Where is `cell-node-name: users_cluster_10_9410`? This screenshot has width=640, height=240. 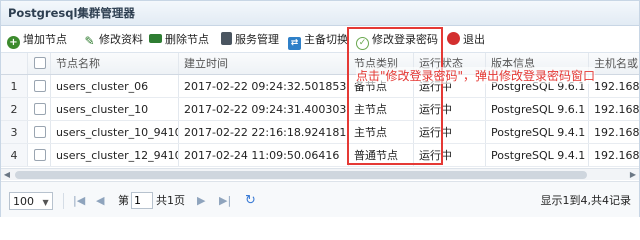
cell-node-name: users_cluster_10_9410 is located at coordinates (115, 132).